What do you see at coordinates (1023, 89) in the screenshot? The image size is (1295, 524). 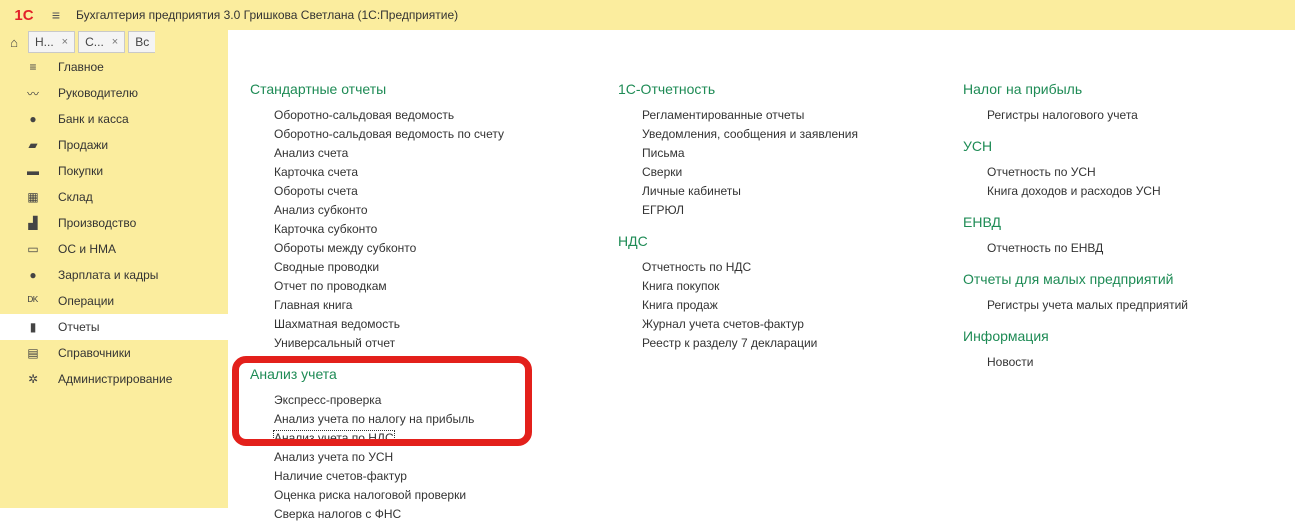 I see `section-title: Налог на прибыль` at bounding box center [1023, 89].